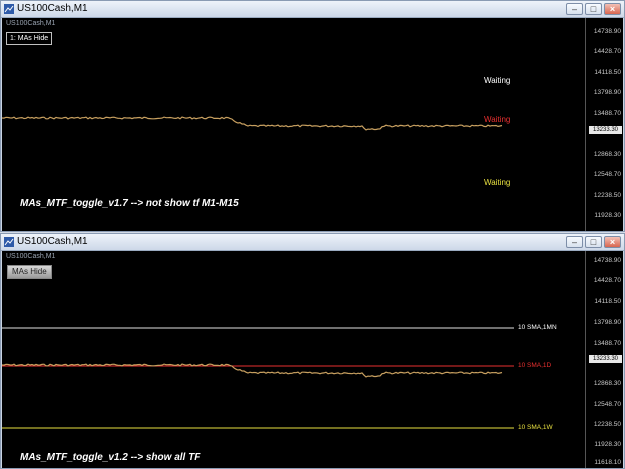  What do you see at coordinates (535, 365) in the screenshot?
I see `sma-label-daily: 10 SMA,1D` at bounding box center [535, 365].